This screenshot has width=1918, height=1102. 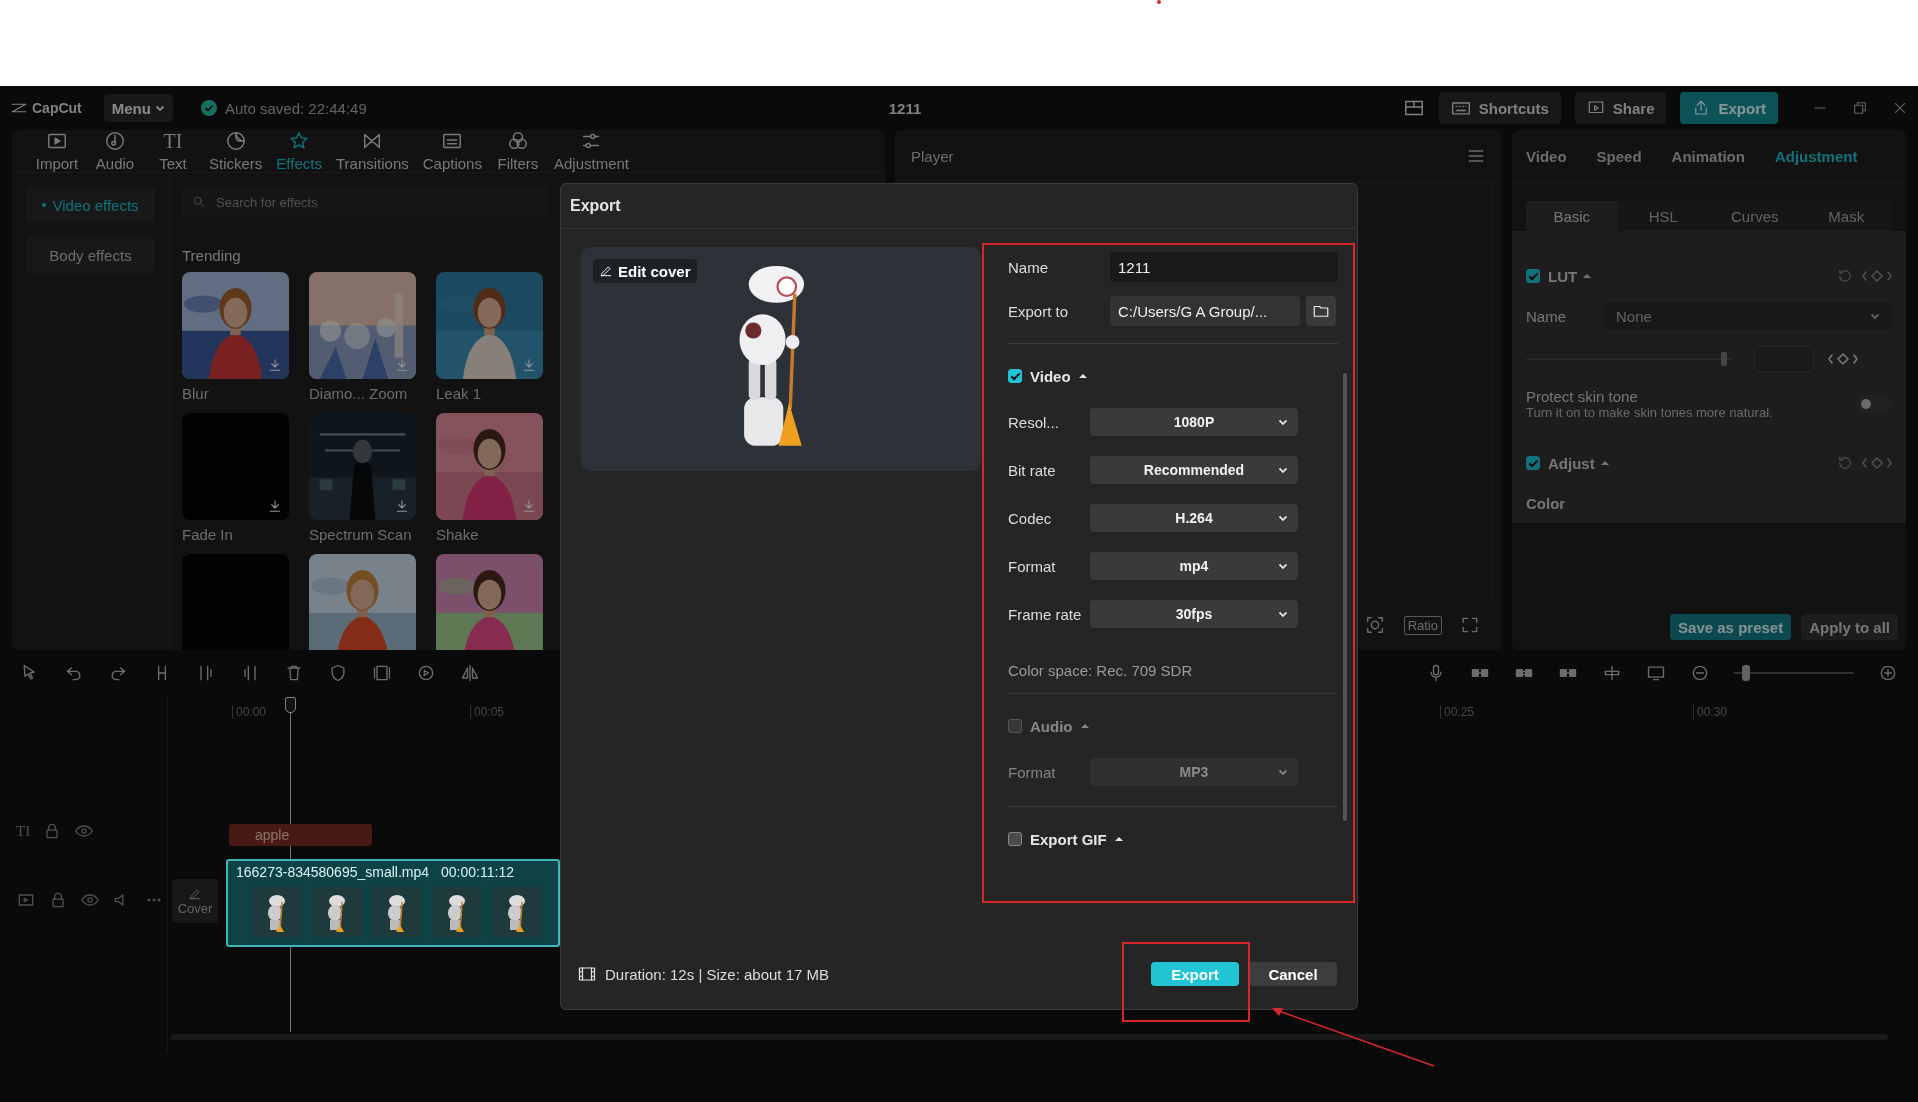 I want to click on dropdown: 1080P, so click(x=1194, y=422).